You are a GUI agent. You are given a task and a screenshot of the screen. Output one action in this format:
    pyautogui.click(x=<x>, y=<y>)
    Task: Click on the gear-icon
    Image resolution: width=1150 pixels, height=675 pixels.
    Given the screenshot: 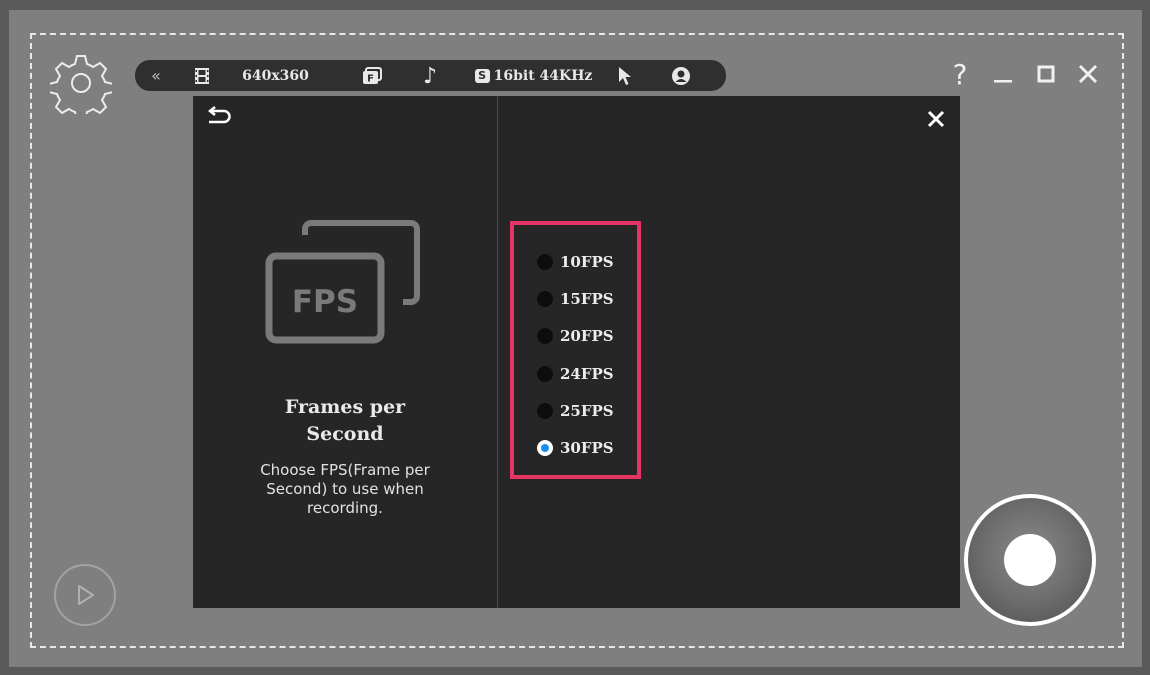 What is the action you would take?
    pyautogui.click(x=81, y=86)
    